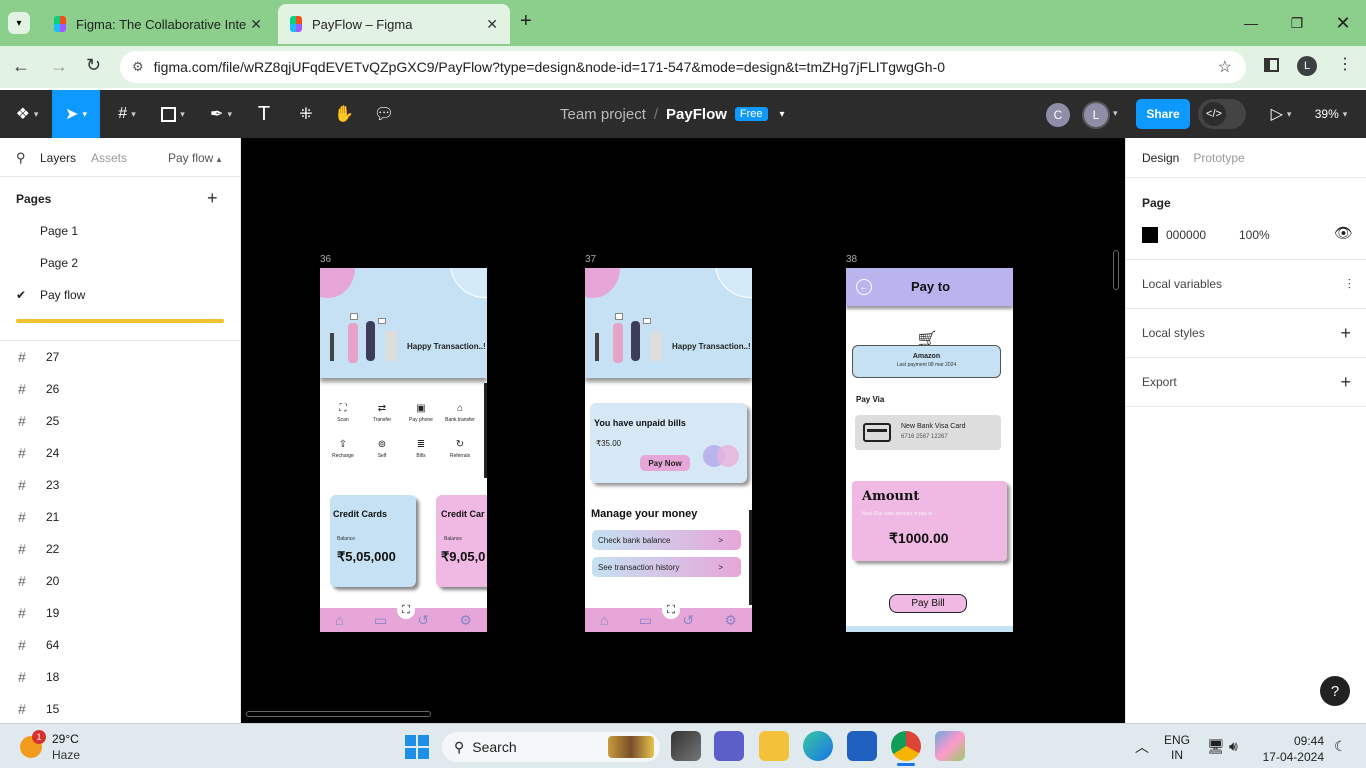 This screenshot has height=768, width=1366. I want to click on help-button: ?, so click(1335, 691).